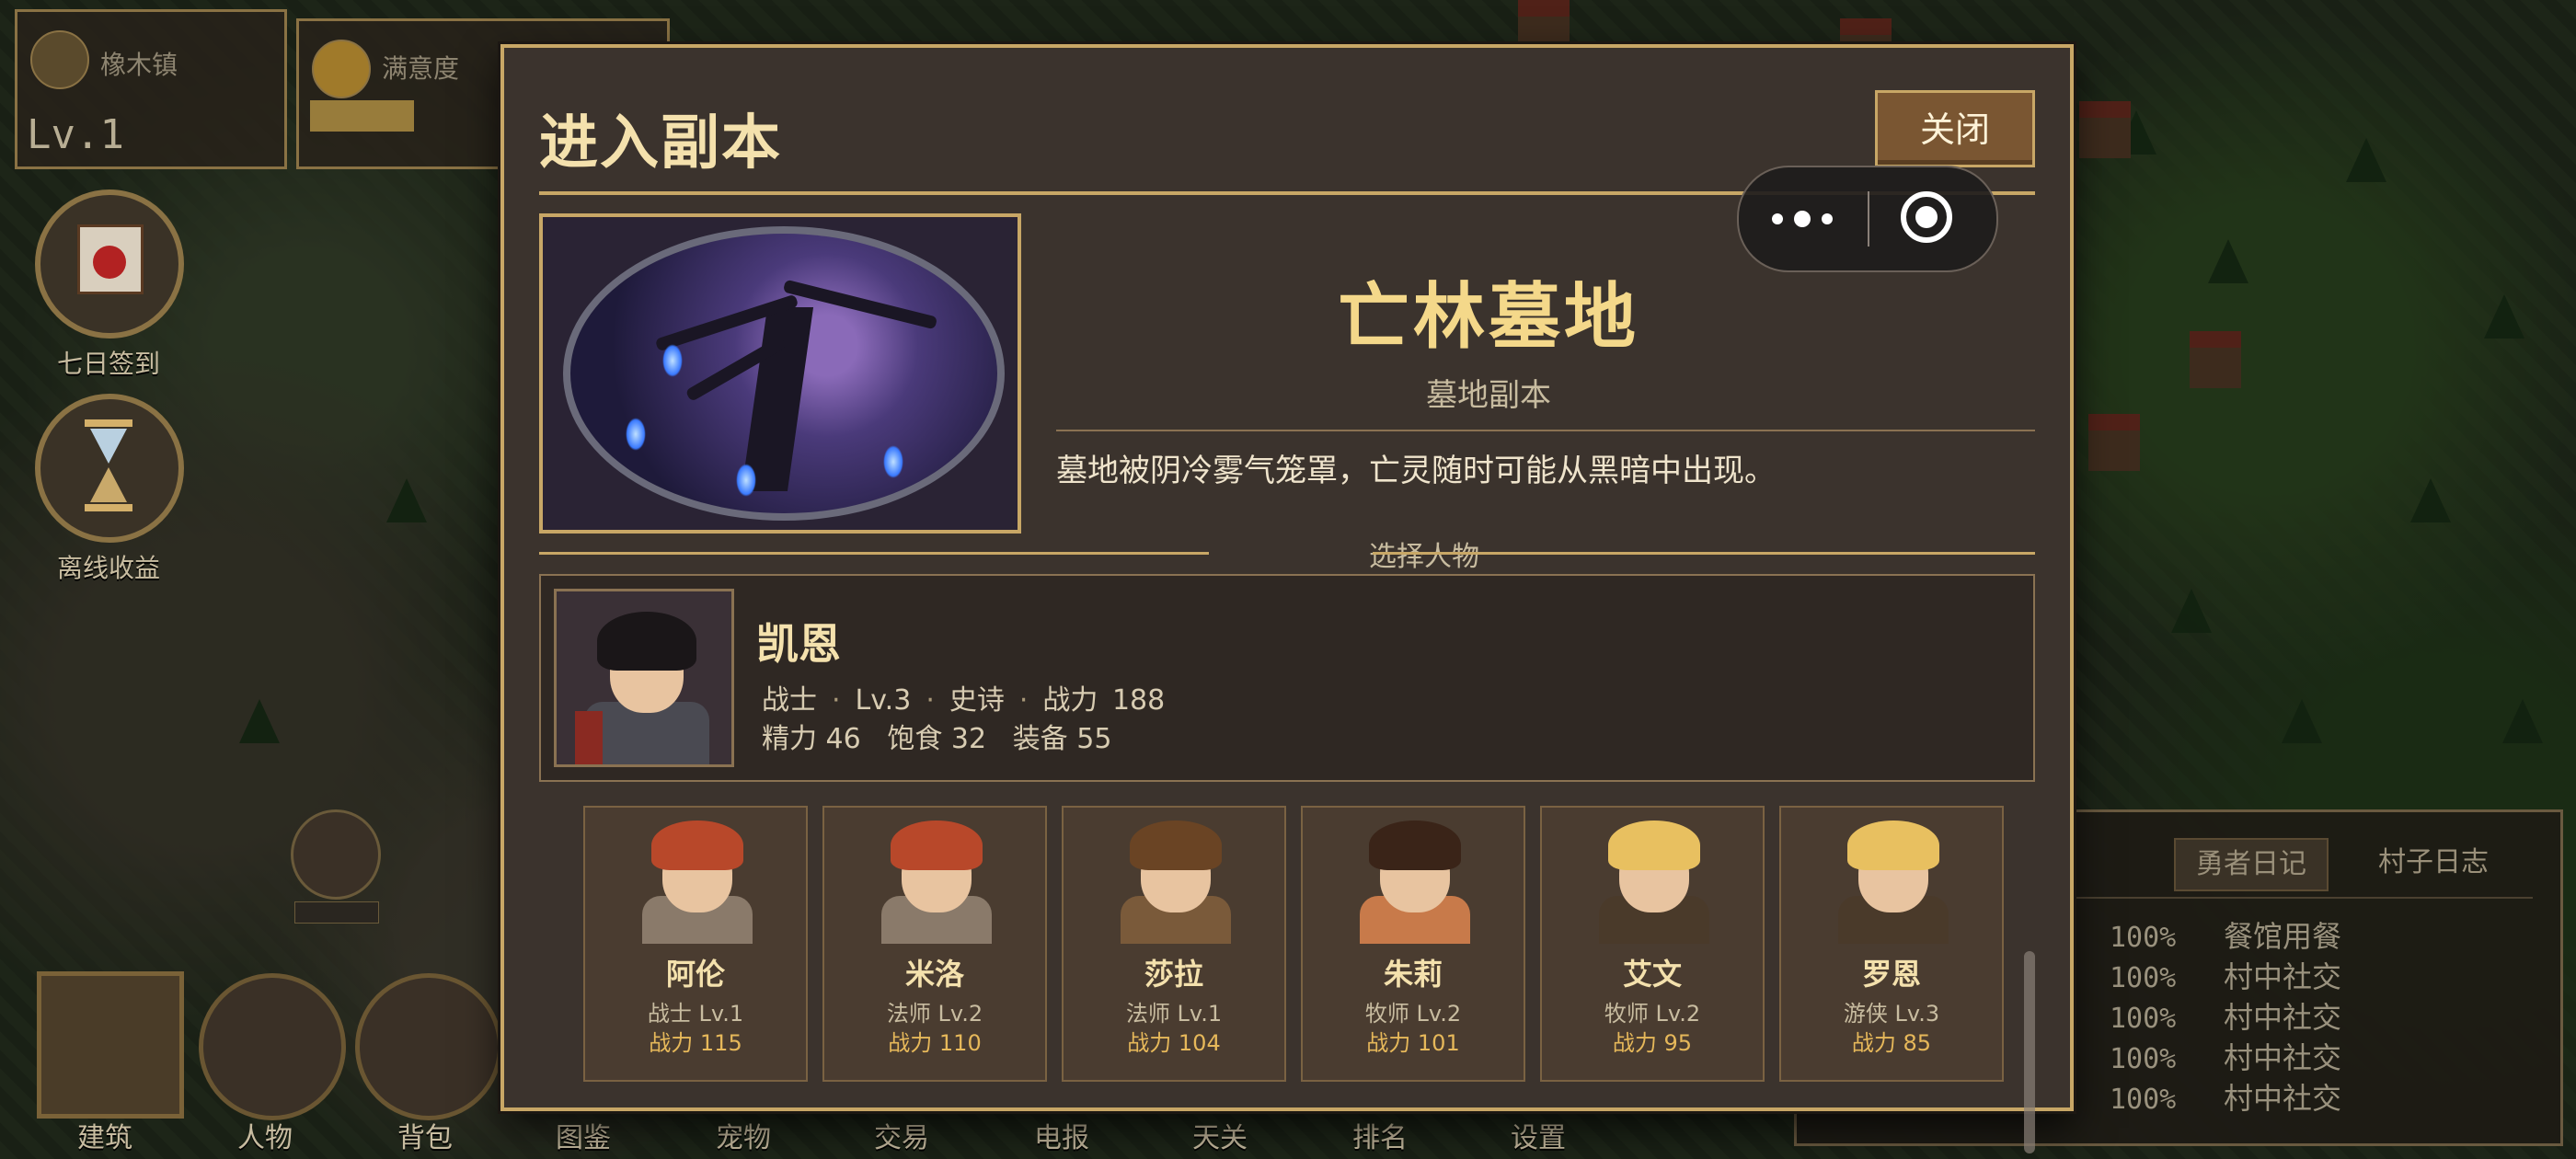  Describe the element at coordinates (798, 644) in the screenshot. I see `selected-character-name: 凯恩` at that location.